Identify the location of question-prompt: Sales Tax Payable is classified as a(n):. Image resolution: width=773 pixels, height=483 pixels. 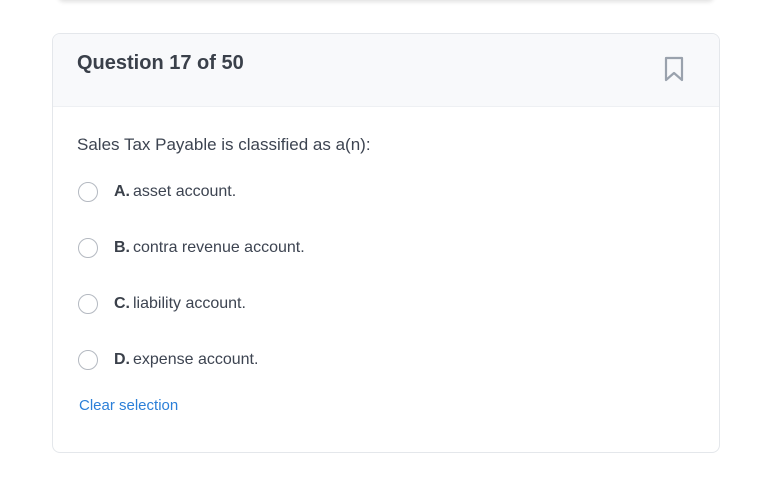
(224, 144).